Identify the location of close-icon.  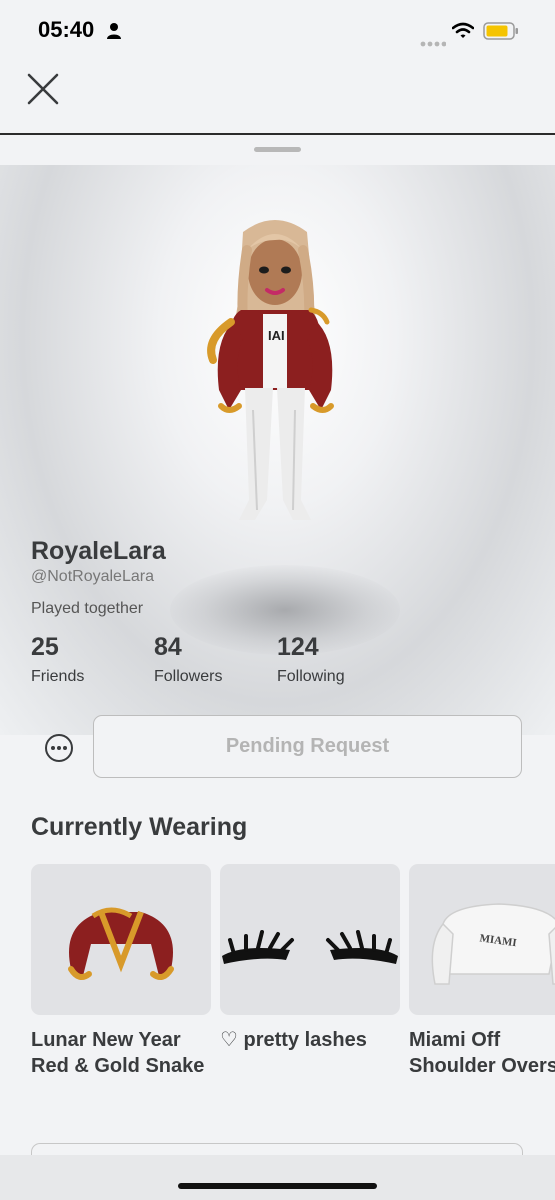
(43, 89).